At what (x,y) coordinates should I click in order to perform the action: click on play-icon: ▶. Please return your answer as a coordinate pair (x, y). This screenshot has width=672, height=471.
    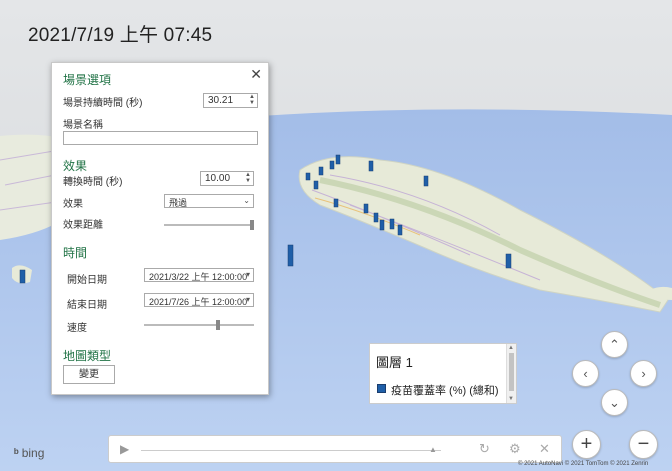
    Looking at the image, I should click on (124, 449).